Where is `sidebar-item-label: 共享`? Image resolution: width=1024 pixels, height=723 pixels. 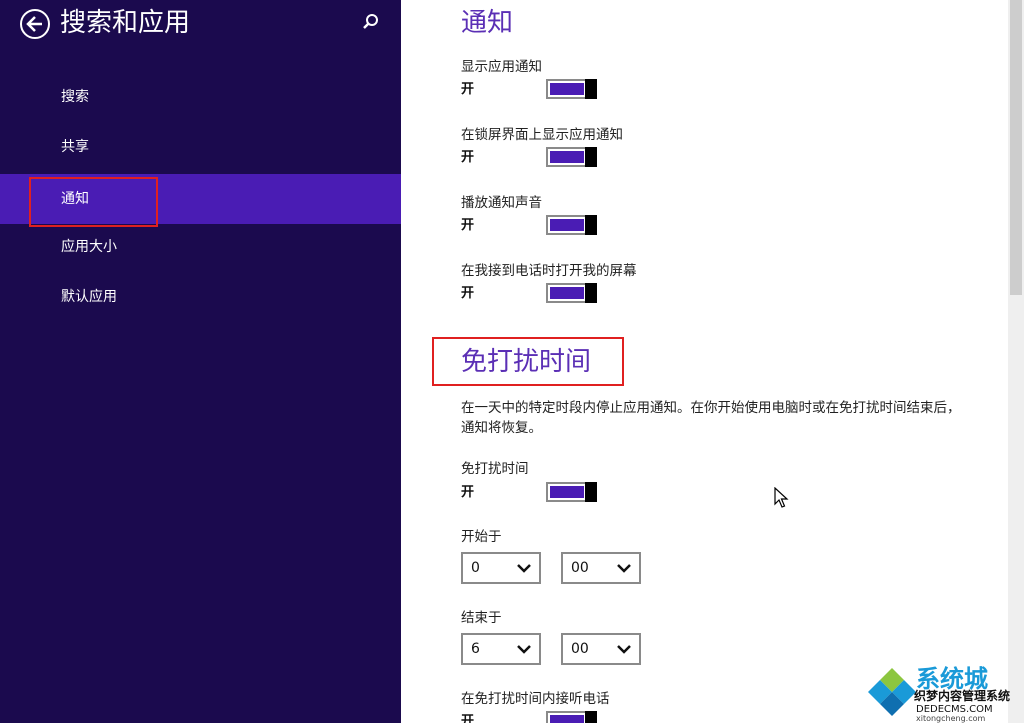
sidebar-item-label: 共享 is located at coordinates (75, 147).